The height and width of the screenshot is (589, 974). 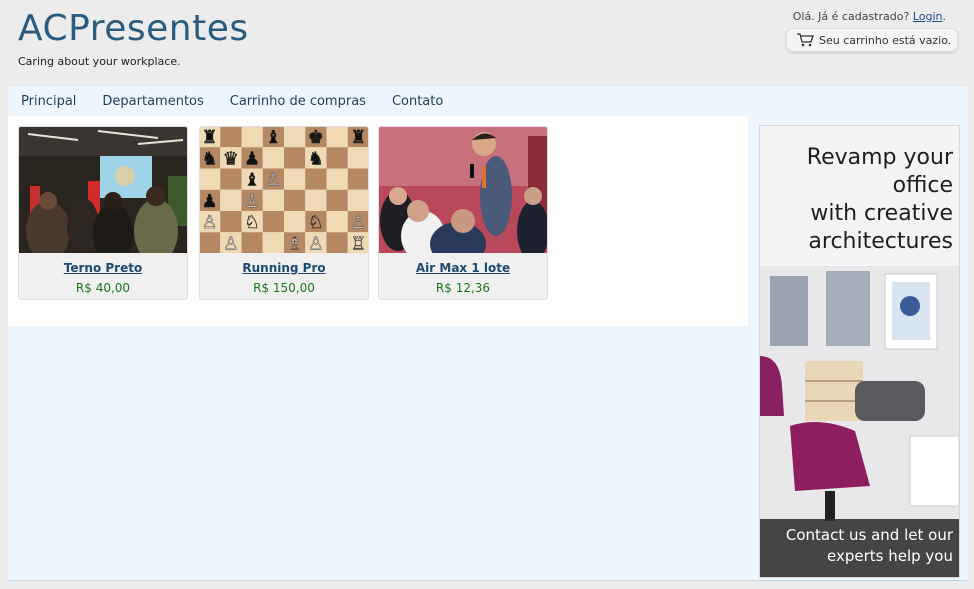 I want to click on product-name-link: Running Pro, so click(x=284, y=268).